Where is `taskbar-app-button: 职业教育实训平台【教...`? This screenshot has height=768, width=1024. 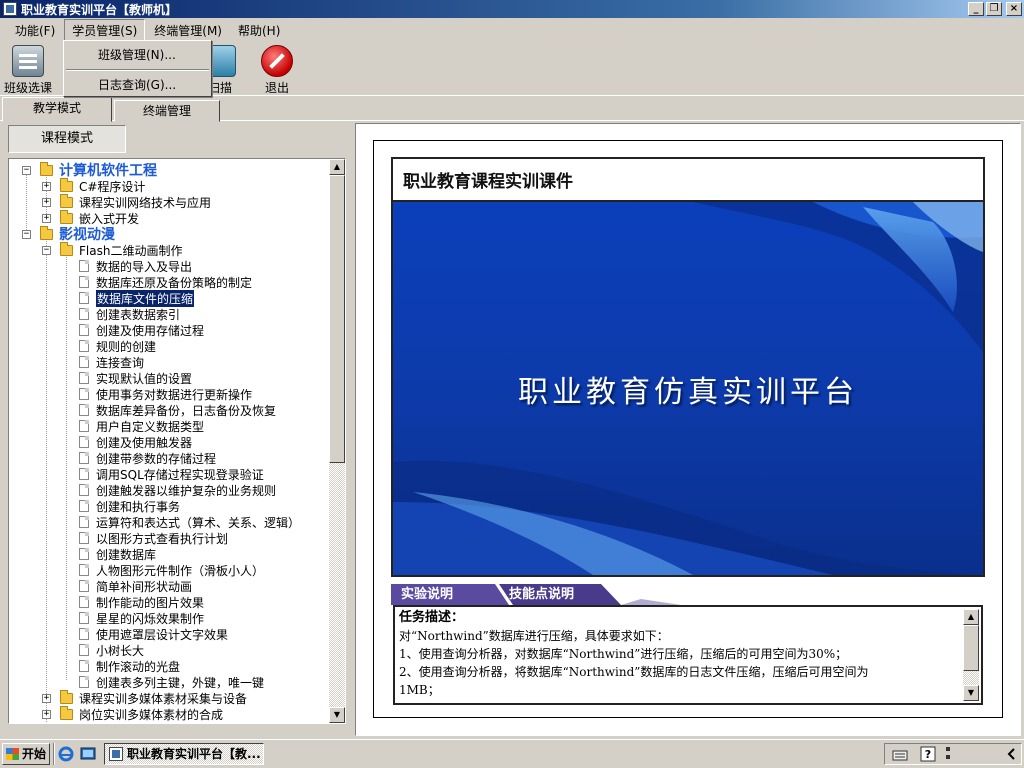 taskbar-app-button: 职业教育实训平台【教... is located at coordinates (184, 754).